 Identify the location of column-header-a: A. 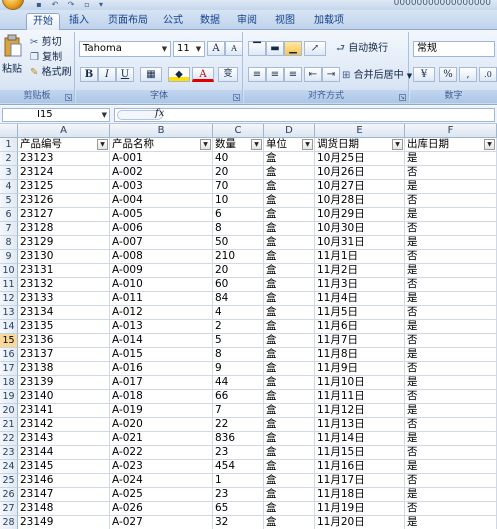
(64, 131).